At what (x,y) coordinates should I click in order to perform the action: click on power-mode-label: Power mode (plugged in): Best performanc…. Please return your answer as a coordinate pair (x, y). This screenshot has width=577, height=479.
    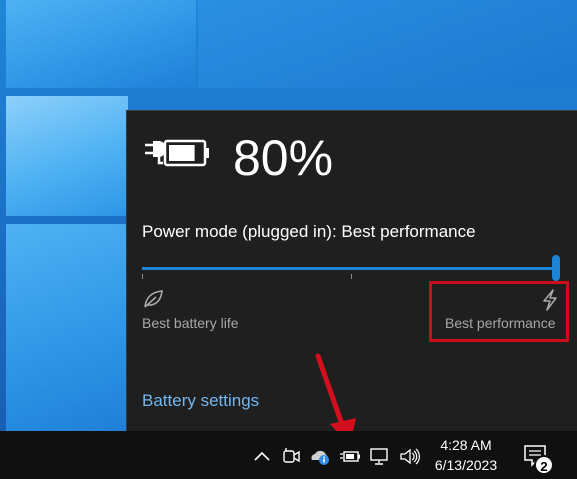
    Looking at the image, I should click on (309, 231).